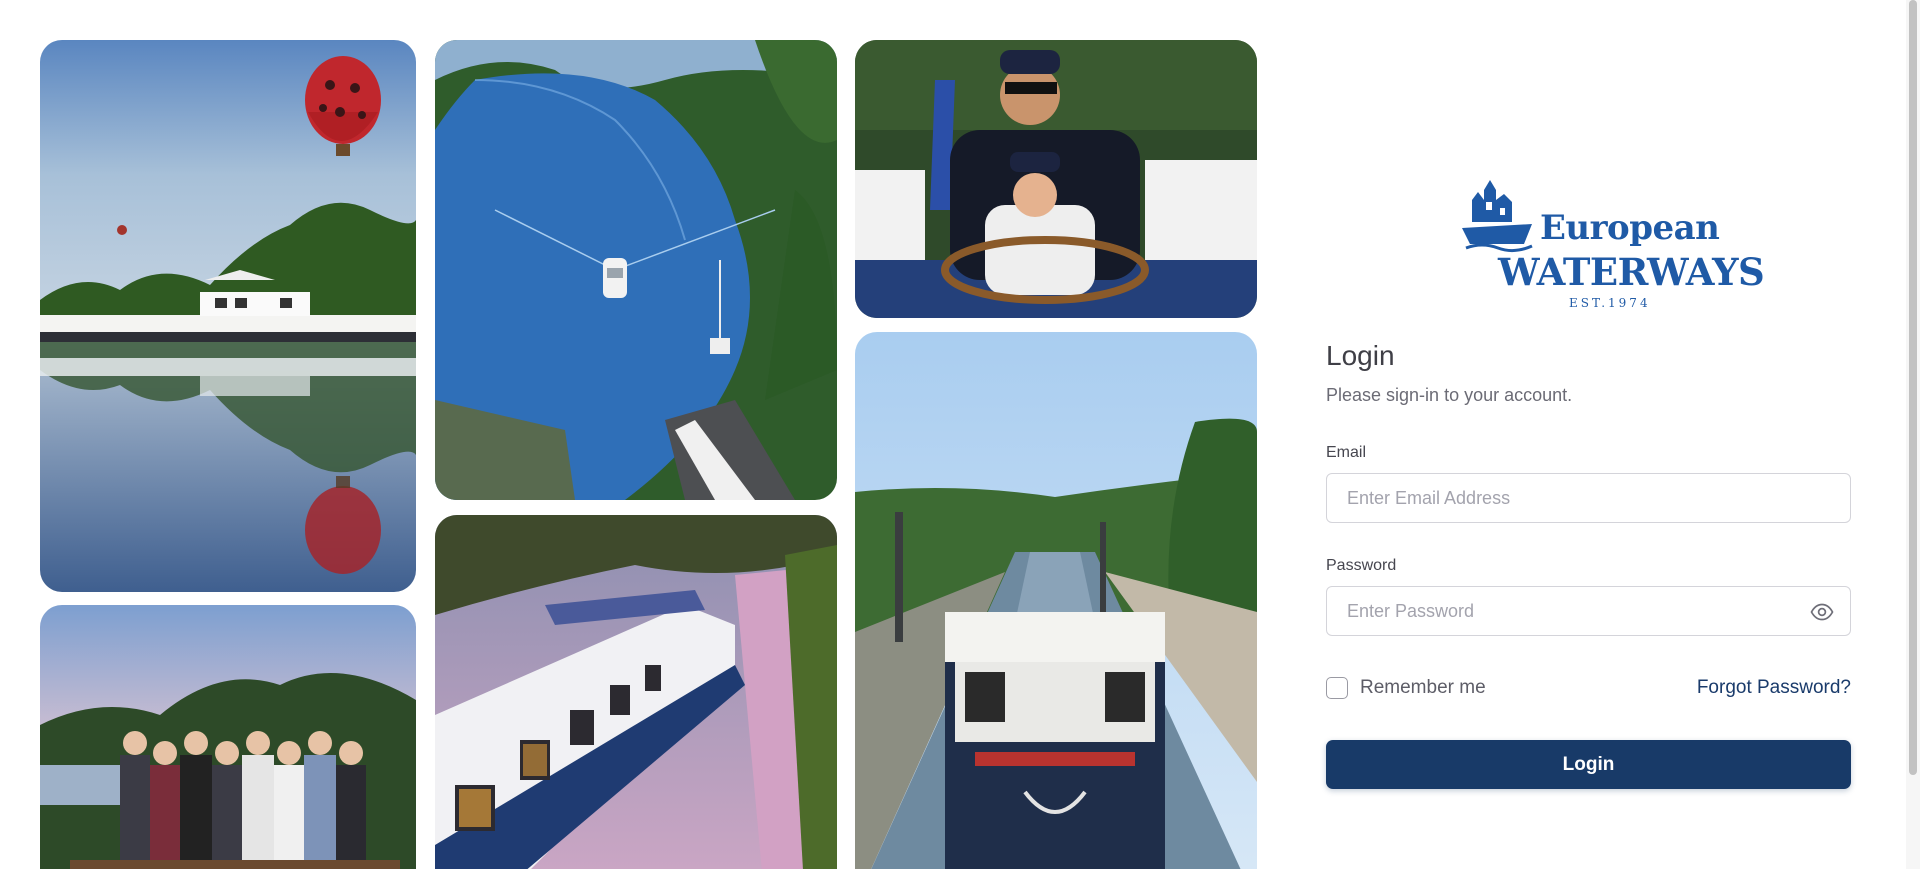  Describe the element at coordinates (636, 692) in the screenshot. I see `barge-sunset-canal-photo` at that location.